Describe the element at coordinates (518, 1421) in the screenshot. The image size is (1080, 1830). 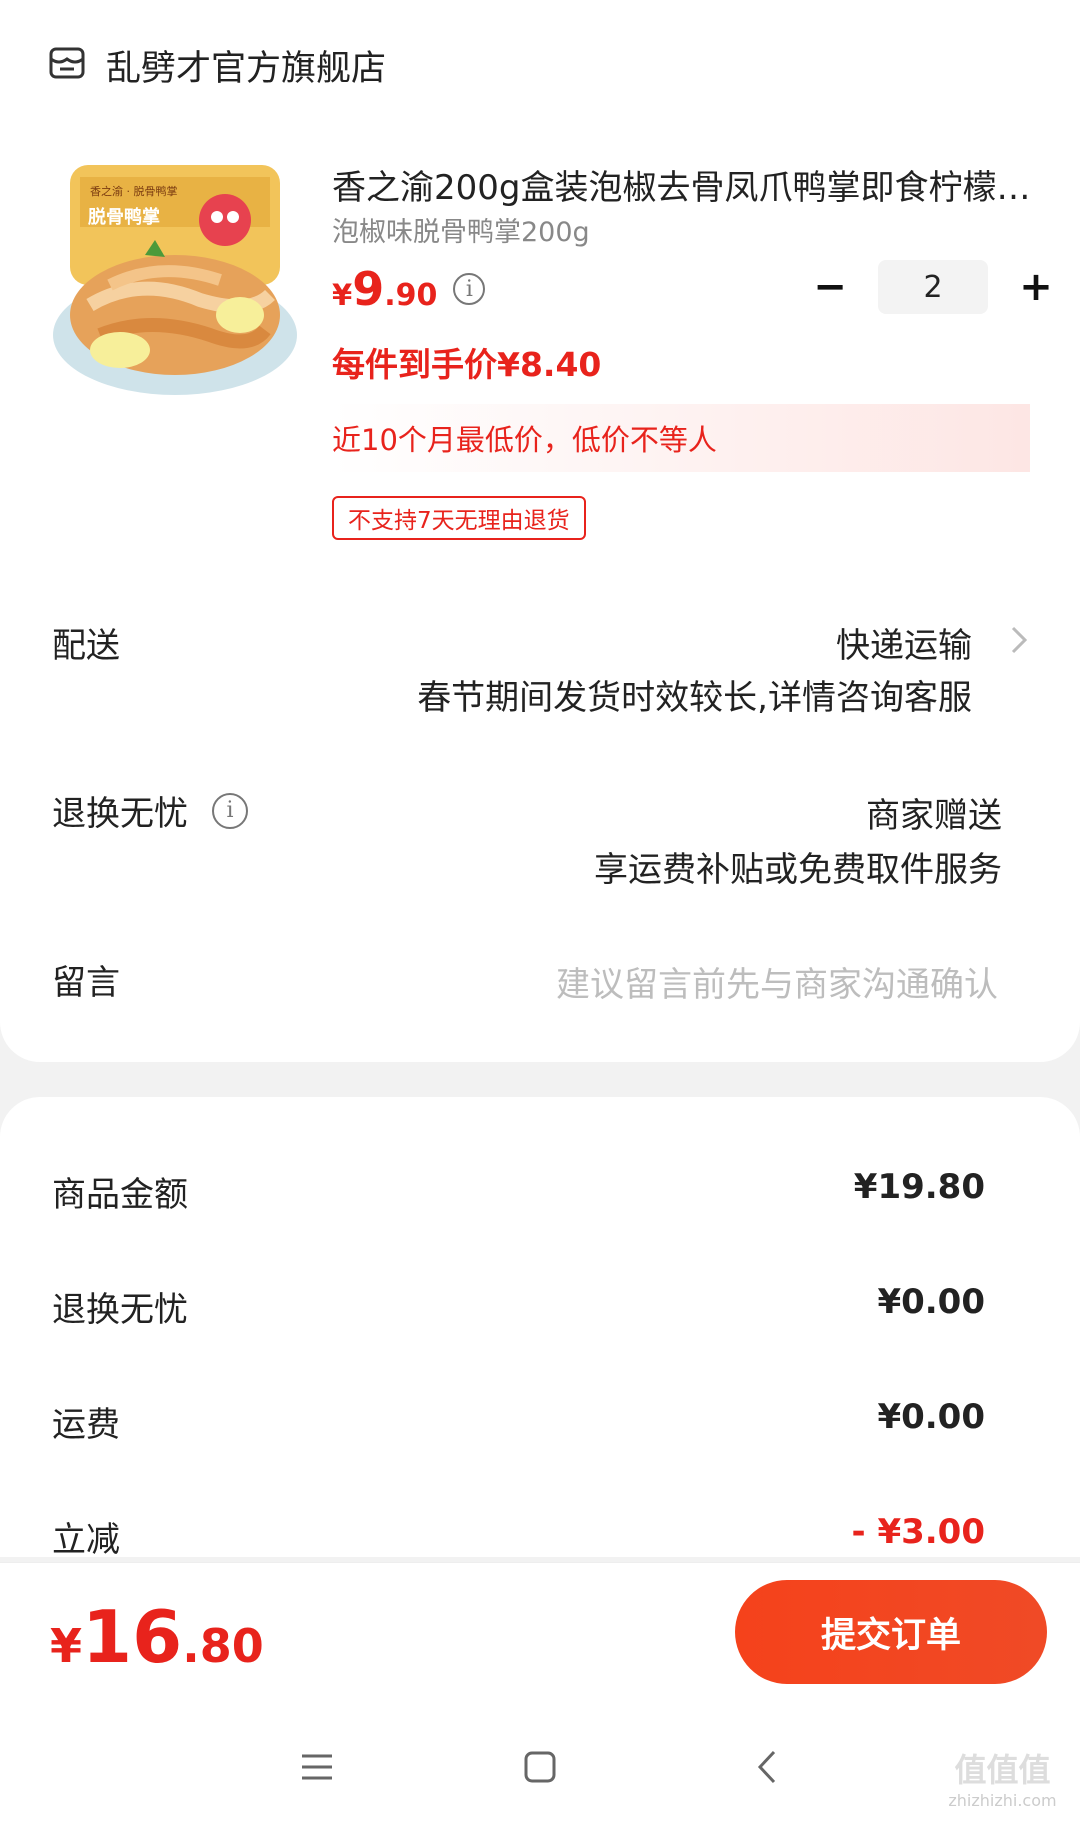
I see `summary-row: 运费 ¥0.00` at that location.